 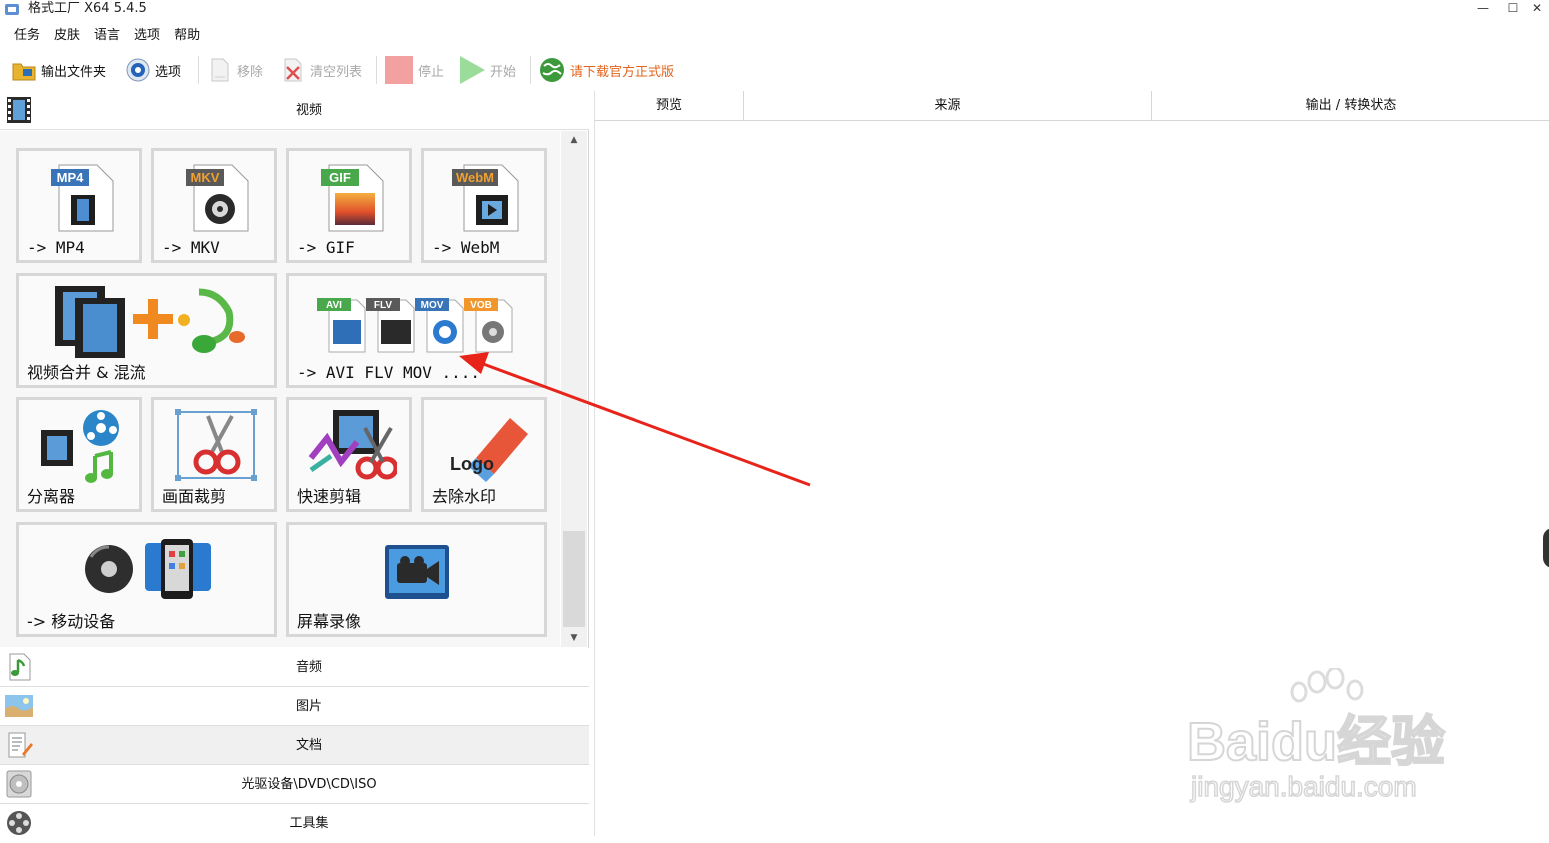 What do you see at coordinates (1350, 106) in the screenshot?
I see `column-output-status: 输出 / 转换状态` at bounding box center [1350, 106].